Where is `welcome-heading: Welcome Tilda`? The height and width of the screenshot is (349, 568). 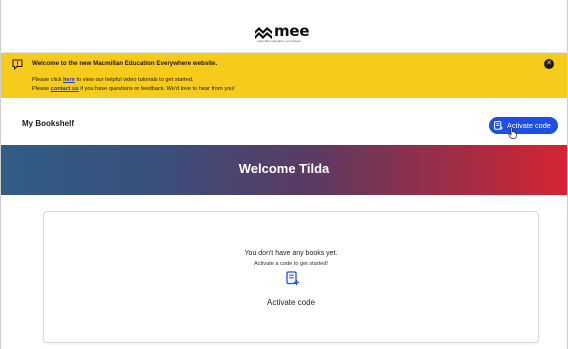 welcome-heading: Welcome Tilda is located at coordinates (284, 168).